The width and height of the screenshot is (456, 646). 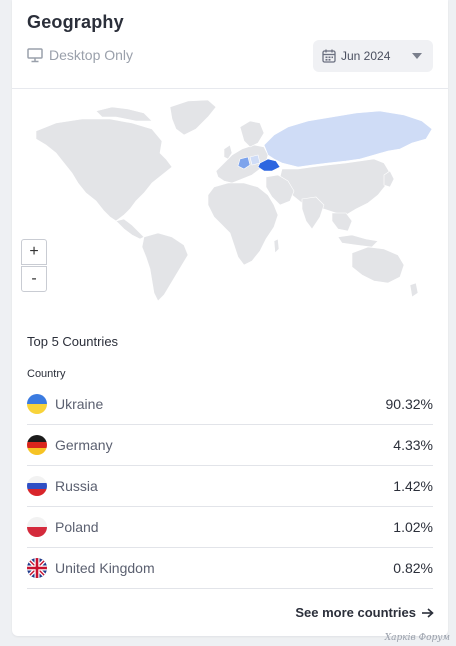 What do you see at coordinates (35, 54) in the screenshot?
I see `desktop-icon` at bounding box center [35, 54].